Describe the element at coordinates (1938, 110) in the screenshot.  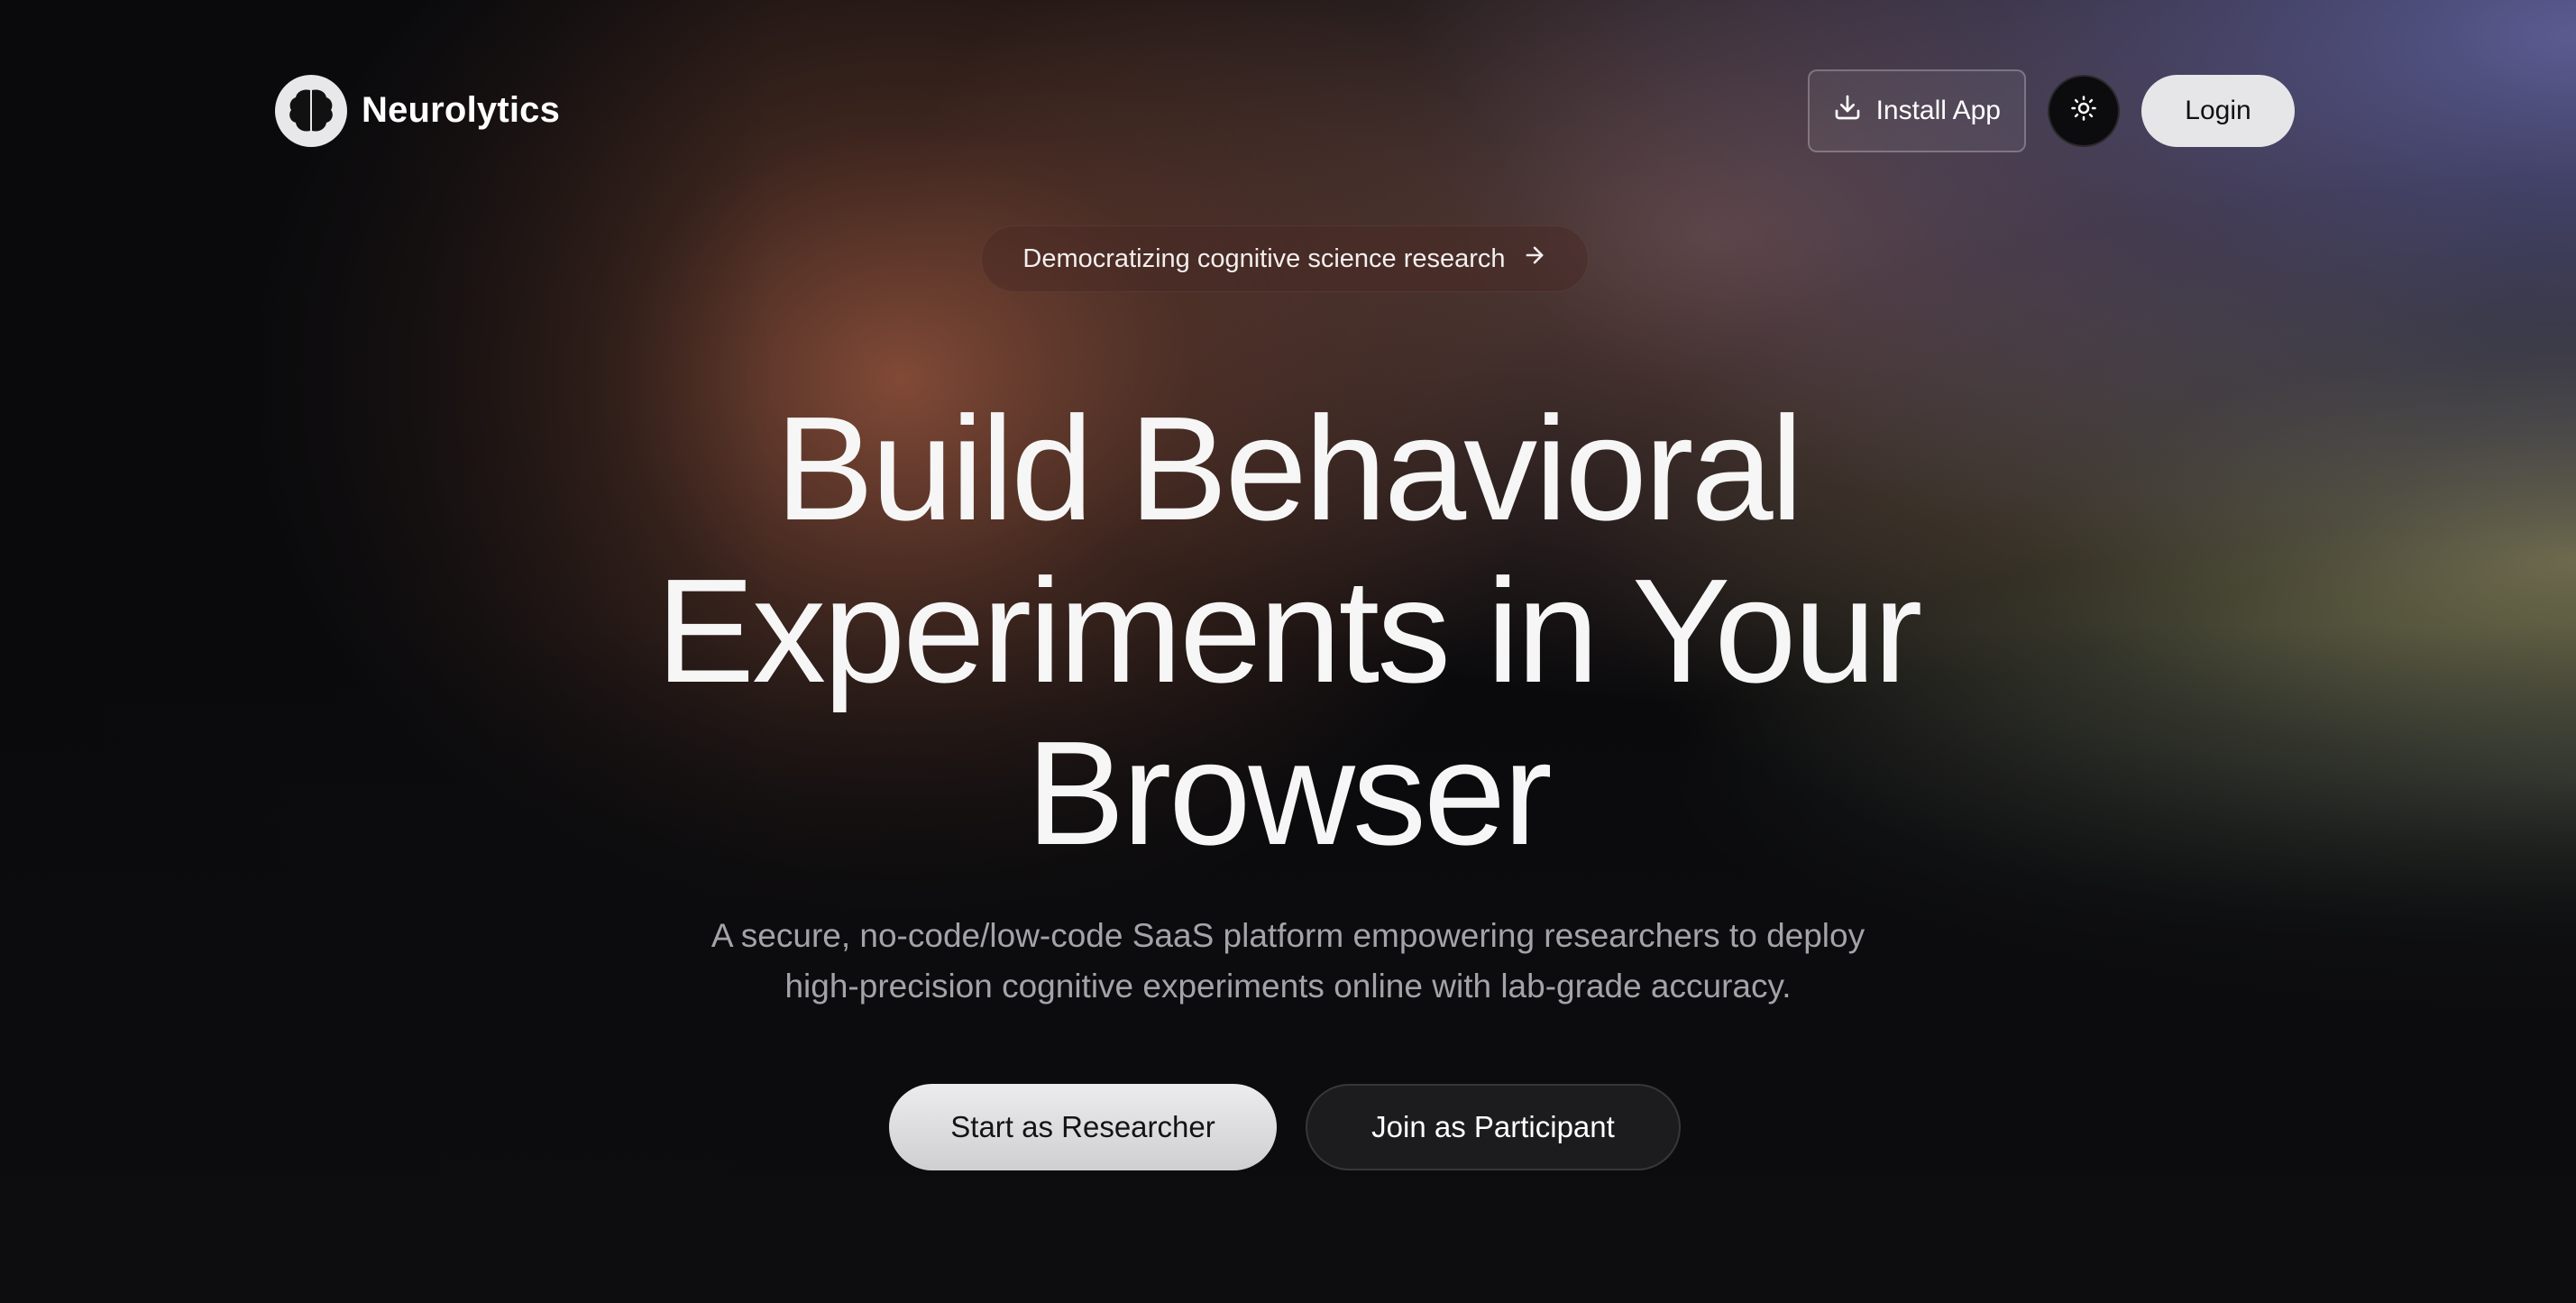
I see `install-app-label: Install App` at that location.